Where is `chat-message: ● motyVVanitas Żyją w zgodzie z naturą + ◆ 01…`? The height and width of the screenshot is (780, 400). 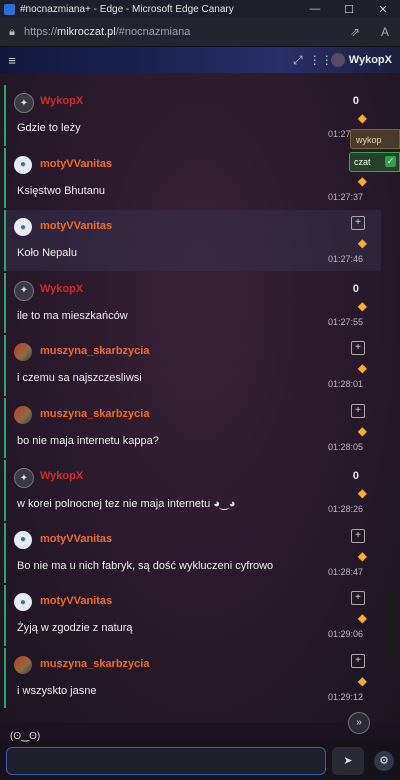 chat-message: ● motyVVanitas Żyją w zgodzie z naturą + ◆ 01… is located at coordinates (192, 615).